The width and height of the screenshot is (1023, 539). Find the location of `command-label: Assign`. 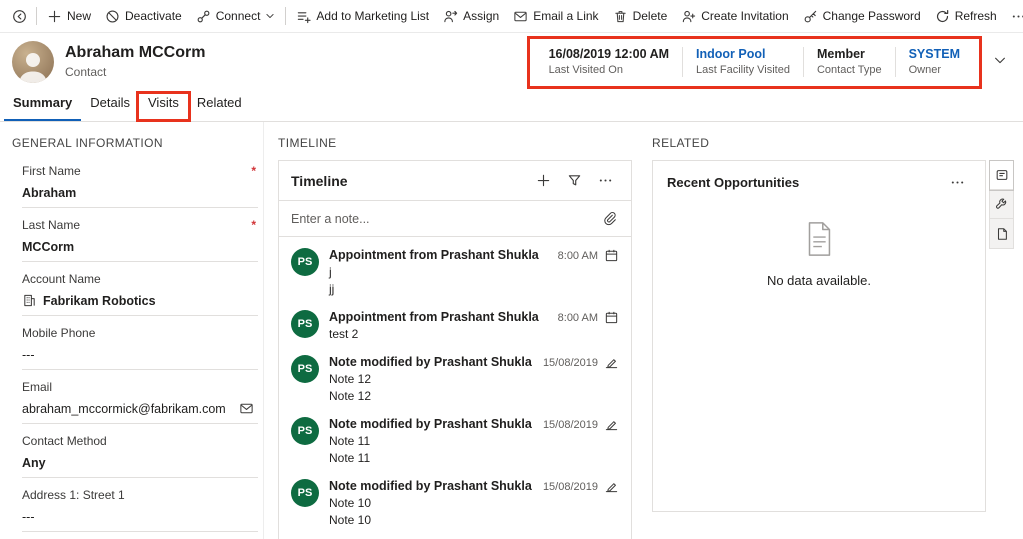

command-label: Assign is located at coordinates (481, 16).